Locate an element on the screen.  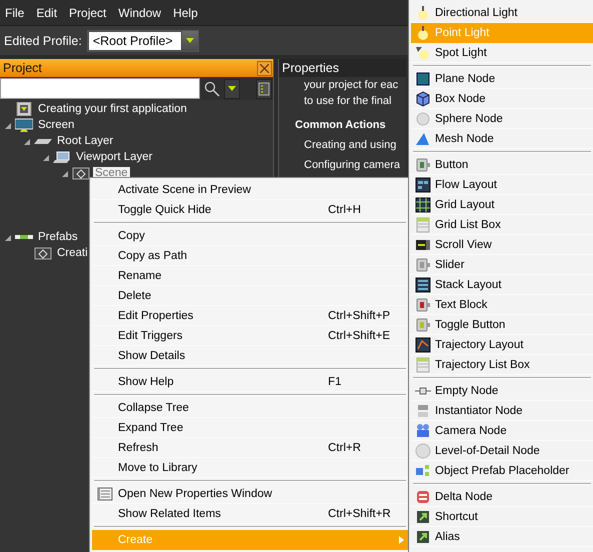
menu-item: Move to Library is located at coordinates (250, 468).